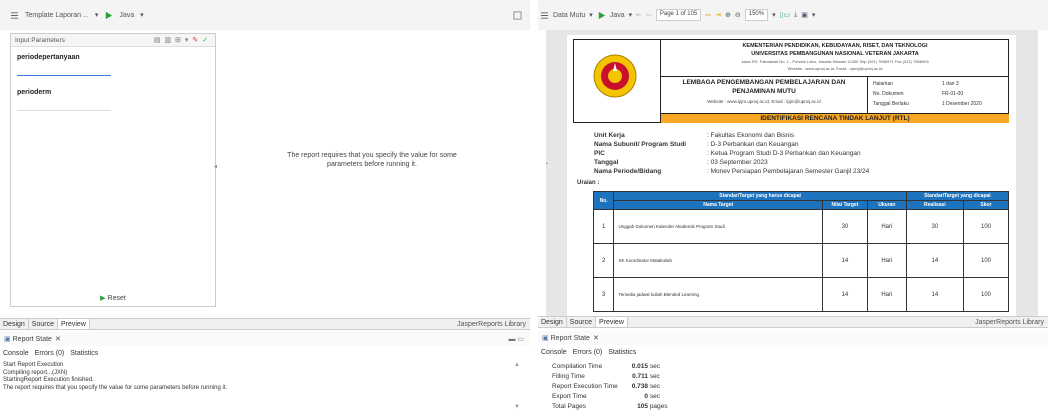  What do you see at coordinates (804, 15) in the screenshot?
I see `save-icon: ▣` at bounding box center [804, 15].